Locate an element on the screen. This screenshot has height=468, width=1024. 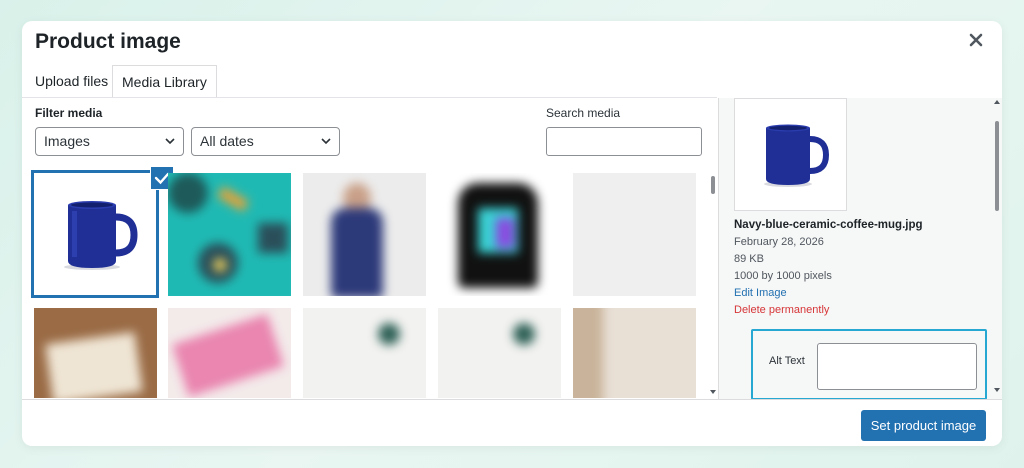
interior-image is located at coordinates (634, 353).